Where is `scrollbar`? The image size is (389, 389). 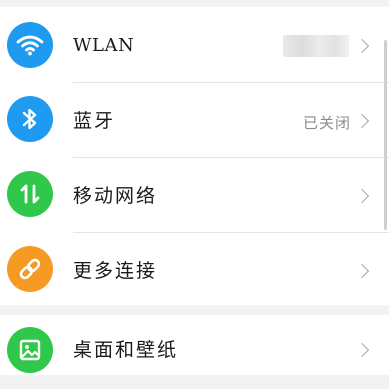 scrollbar is located at coordinates (385, 135).